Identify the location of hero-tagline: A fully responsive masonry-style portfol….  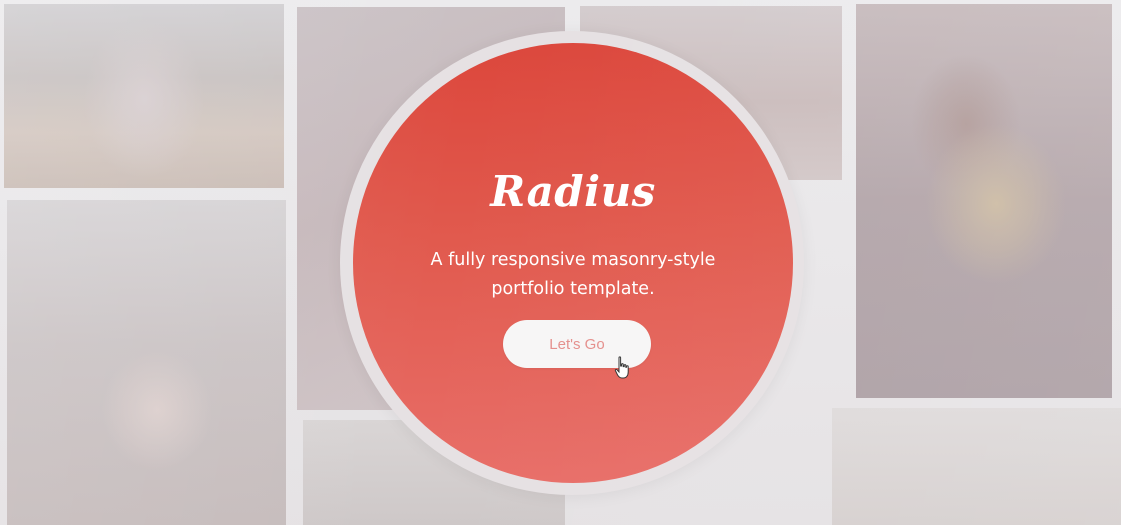
(573, 275).